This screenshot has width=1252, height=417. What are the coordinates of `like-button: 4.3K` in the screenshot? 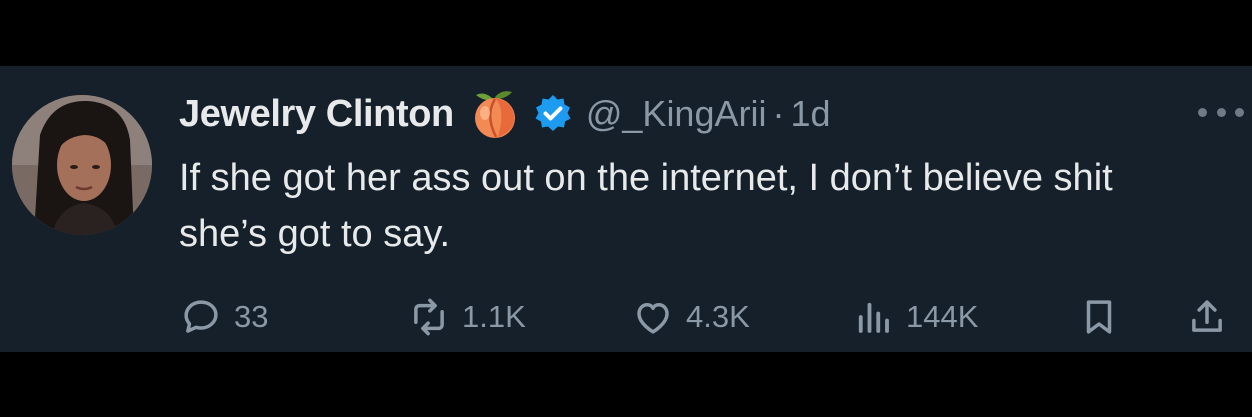 It's located at (691, 317).